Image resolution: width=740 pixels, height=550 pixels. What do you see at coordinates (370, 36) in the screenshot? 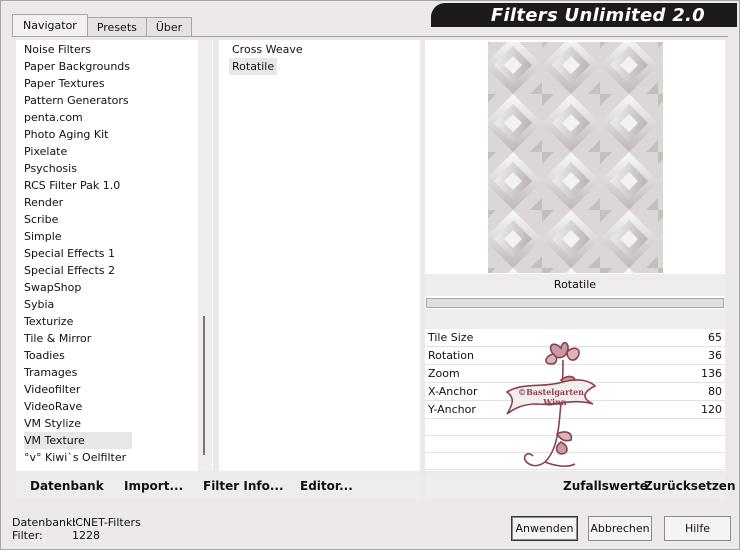
I see `tab-divider` at bounding box center [370, 36].